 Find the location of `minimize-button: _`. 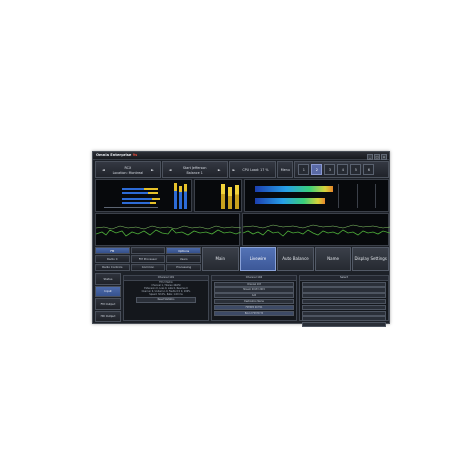

minimize-button: _ is located at coordinates (370, 156).